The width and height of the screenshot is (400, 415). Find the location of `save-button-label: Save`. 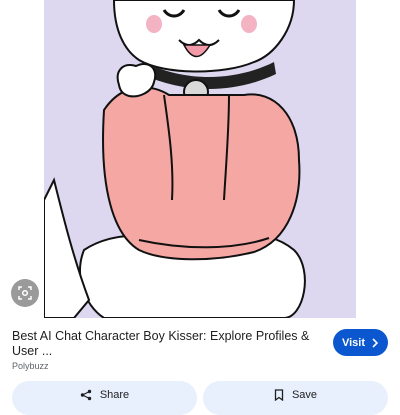

save-button-label: Save is located at coordinates (304, 395).